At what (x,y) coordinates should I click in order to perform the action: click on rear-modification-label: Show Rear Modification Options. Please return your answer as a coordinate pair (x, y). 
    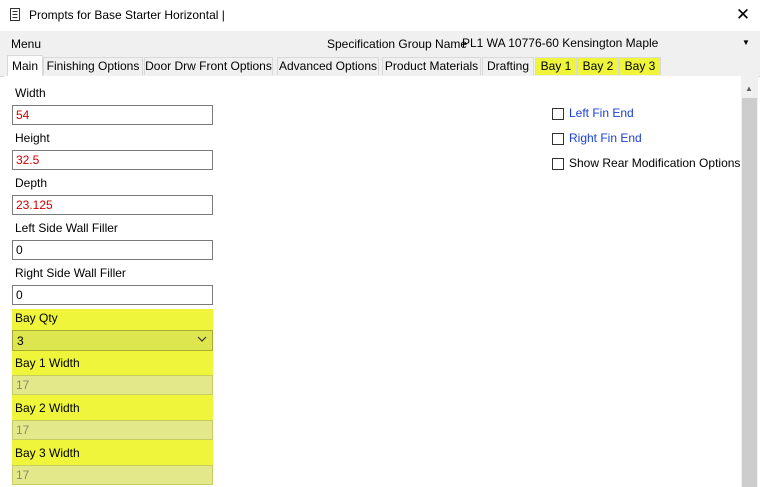
    Looking at the image, I should click on (654, 163).